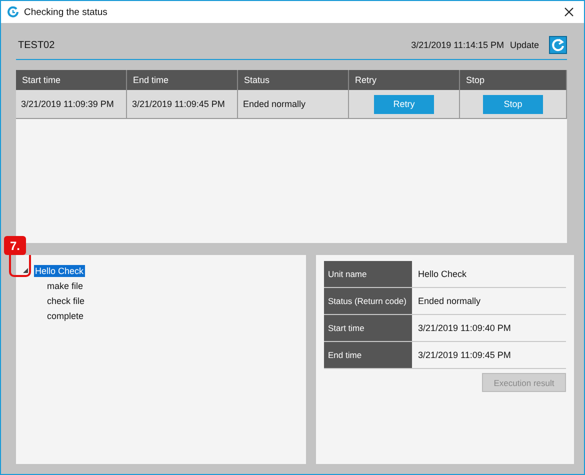 The height and width of the screenshot is (475, 585). Describe the element at coordinates (293, 104) in the screenshot. I see `table-cell: Ended normally` at that location.